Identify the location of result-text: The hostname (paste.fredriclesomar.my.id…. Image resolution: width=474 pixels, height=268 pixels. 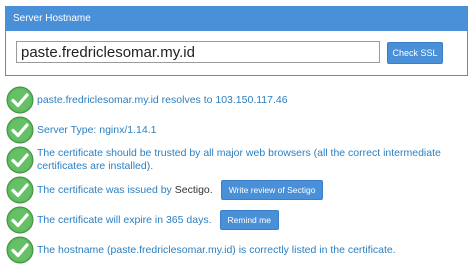
(216, 249).